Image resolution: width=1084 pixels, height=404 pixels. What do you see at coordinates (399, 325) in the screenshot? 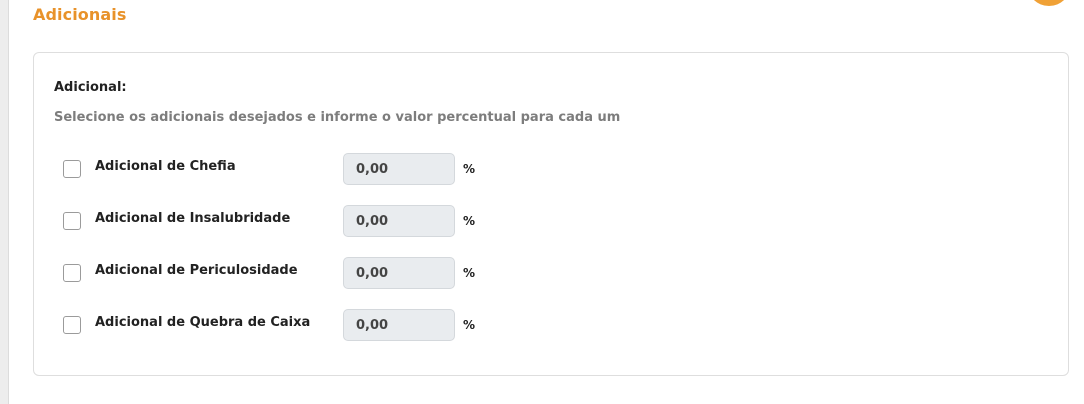
I see `input-adicional-quebra-de-caixa` at bounding box center [399, 325].